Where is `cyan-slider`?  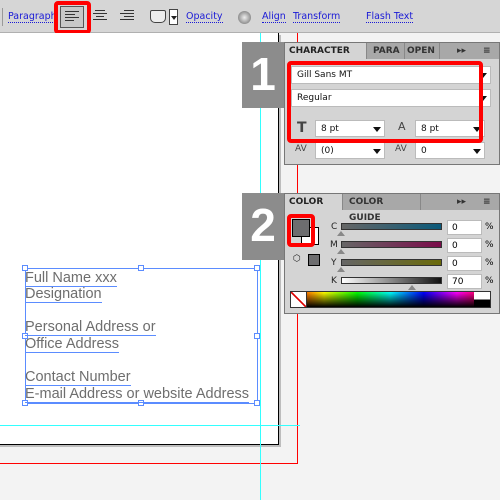 cyan-slider is located at coordinates (391, 226).